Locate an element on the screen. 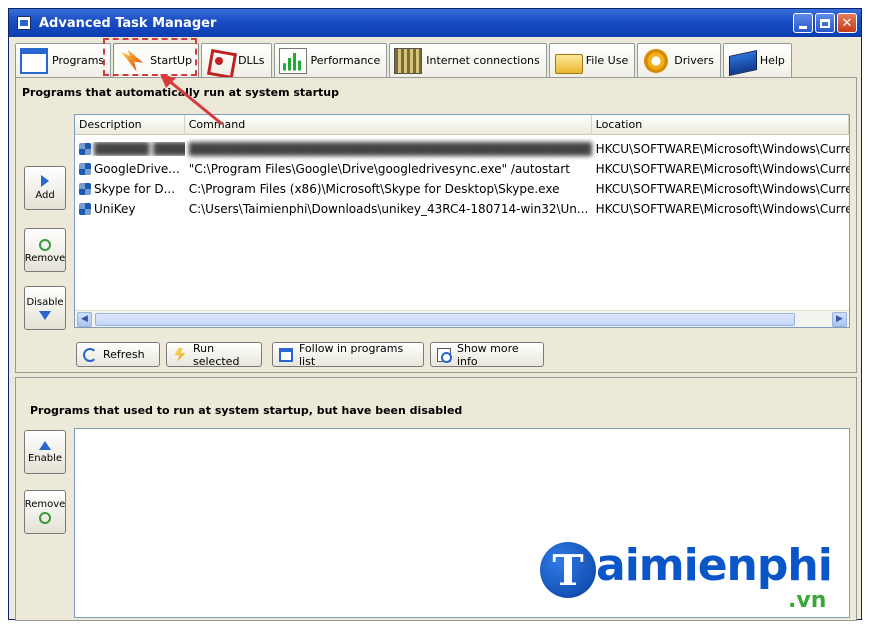  tab-label: Drivers is located at coordinates (694, 60).